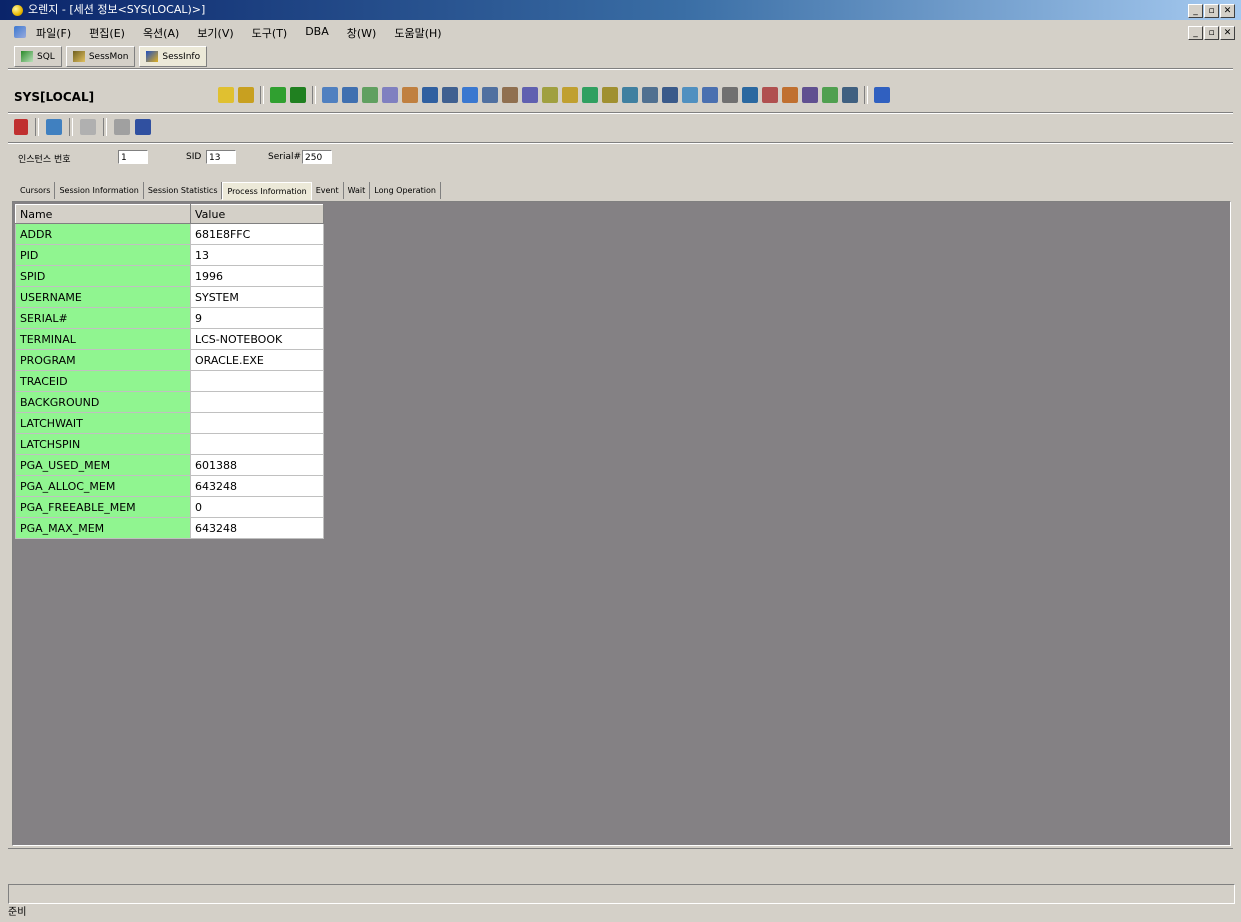  Describe the element at coordinates (390, 95) in the screenshot. I see `table-icon` at that location.